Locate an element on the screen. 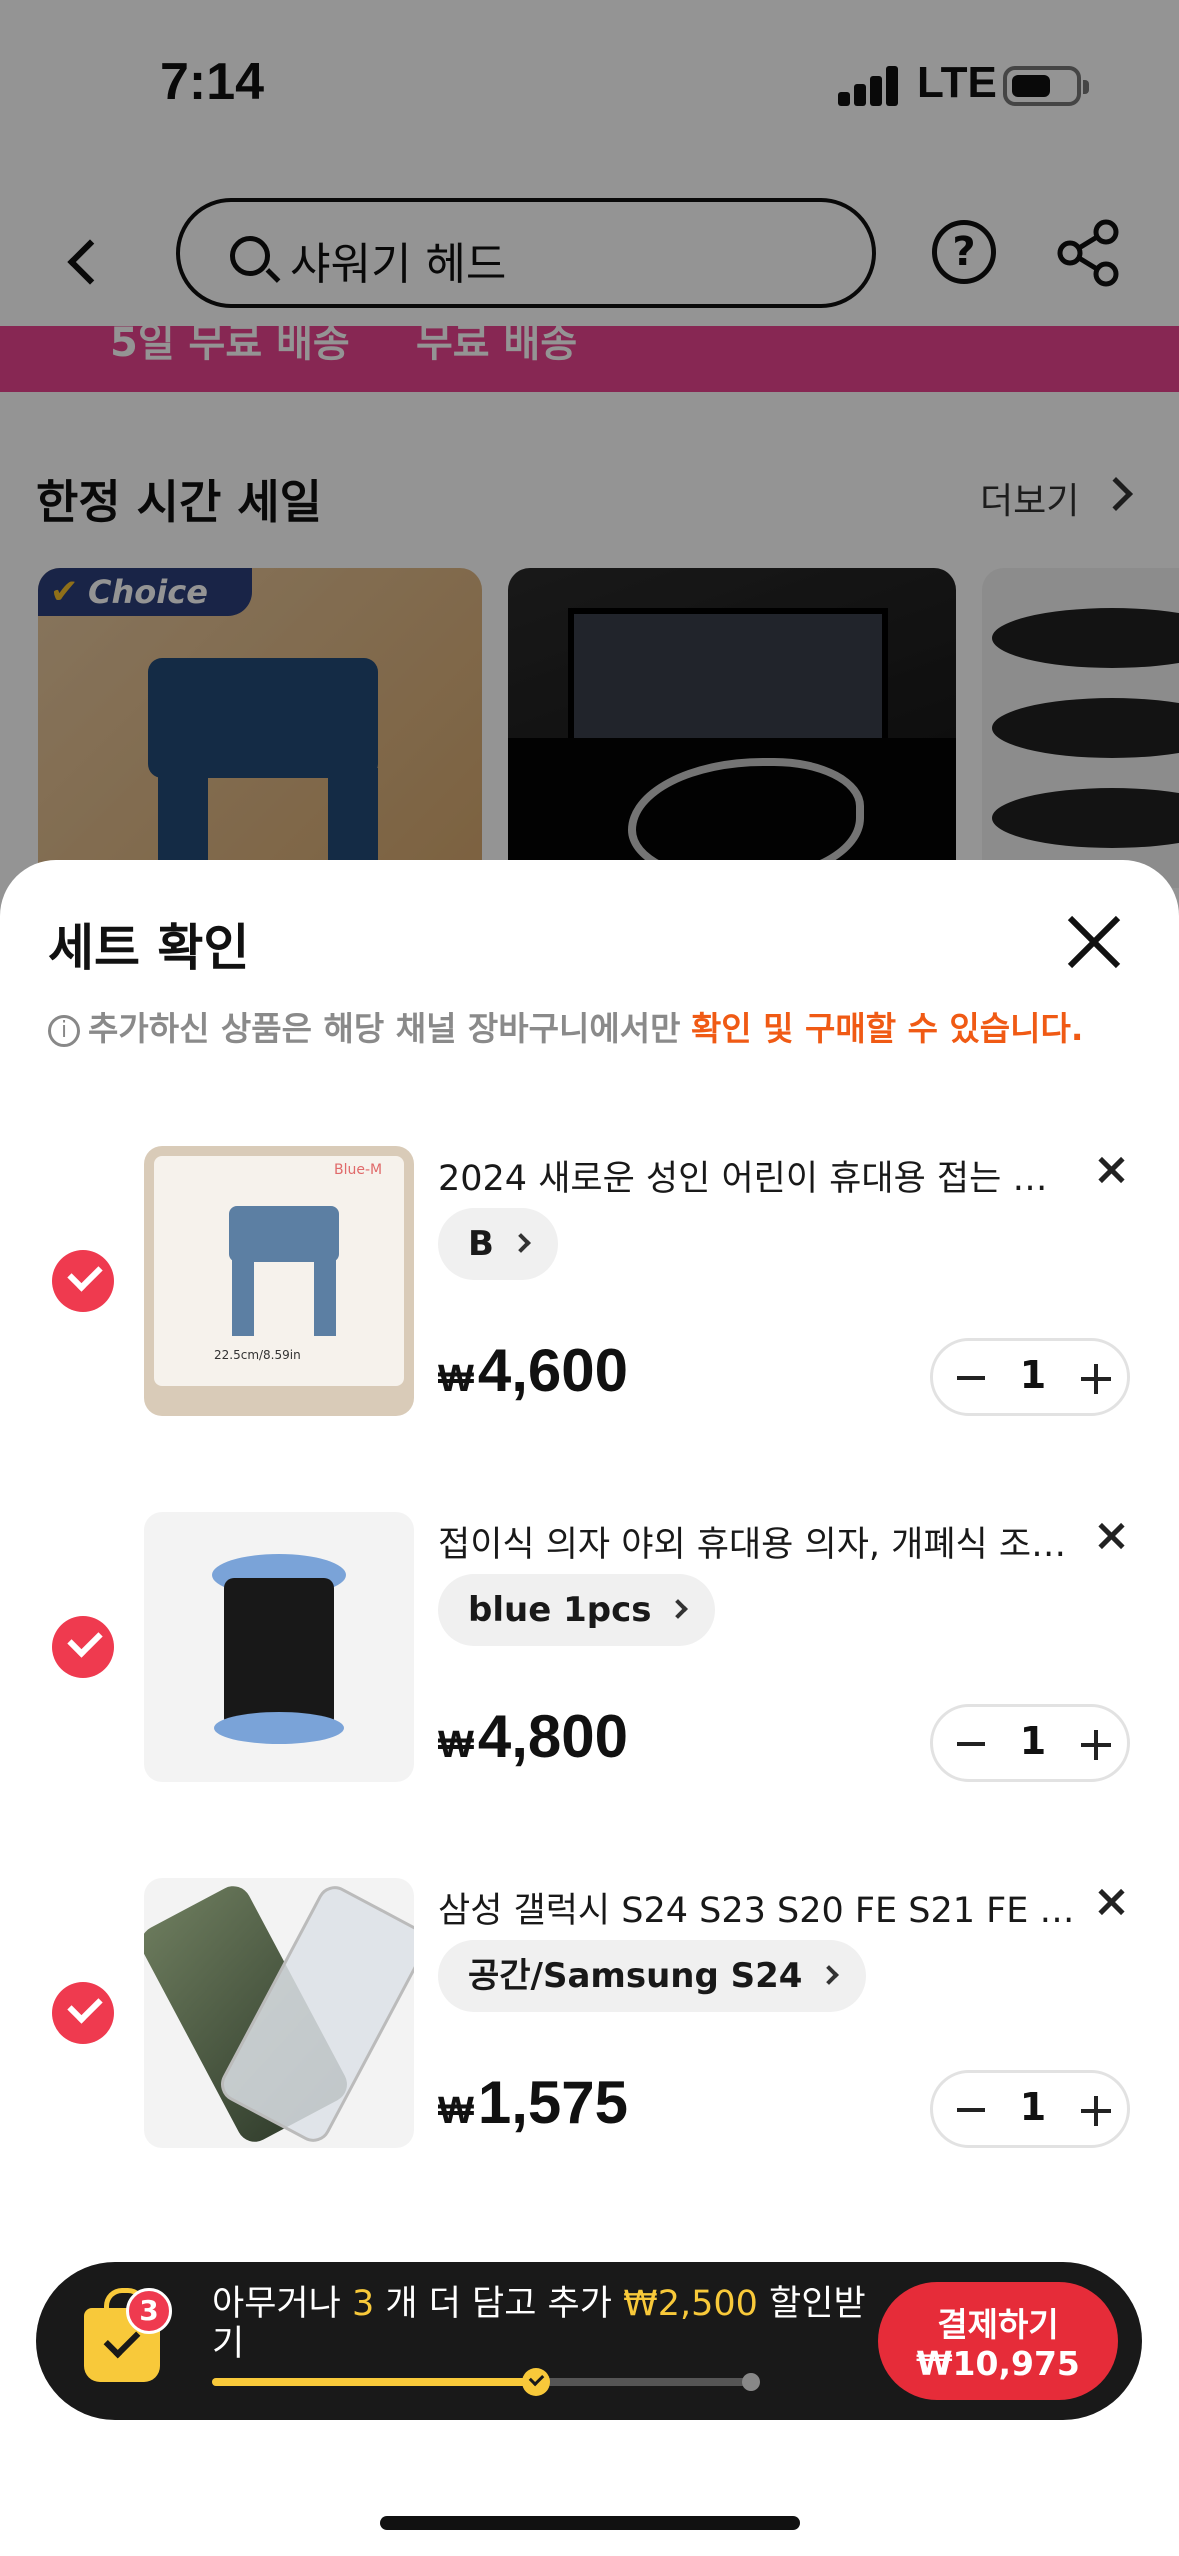 The width and height of the screenshot is (1179, 2556). progress-check-icon is located at coordinates (536, 2382).